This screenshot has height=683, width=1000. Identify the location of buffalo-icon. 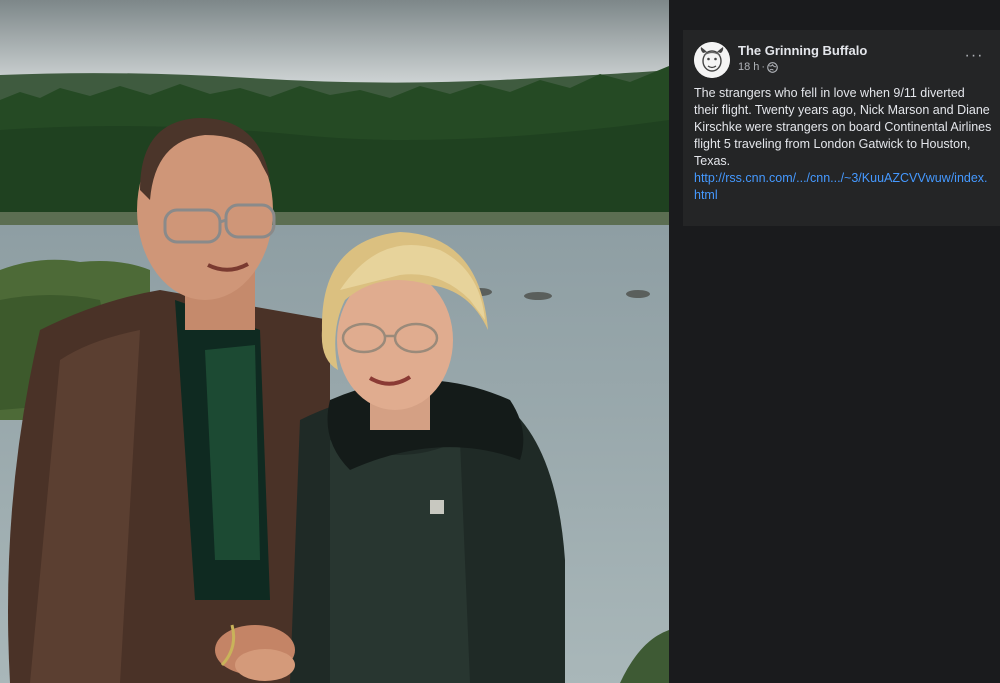
(712, 60).